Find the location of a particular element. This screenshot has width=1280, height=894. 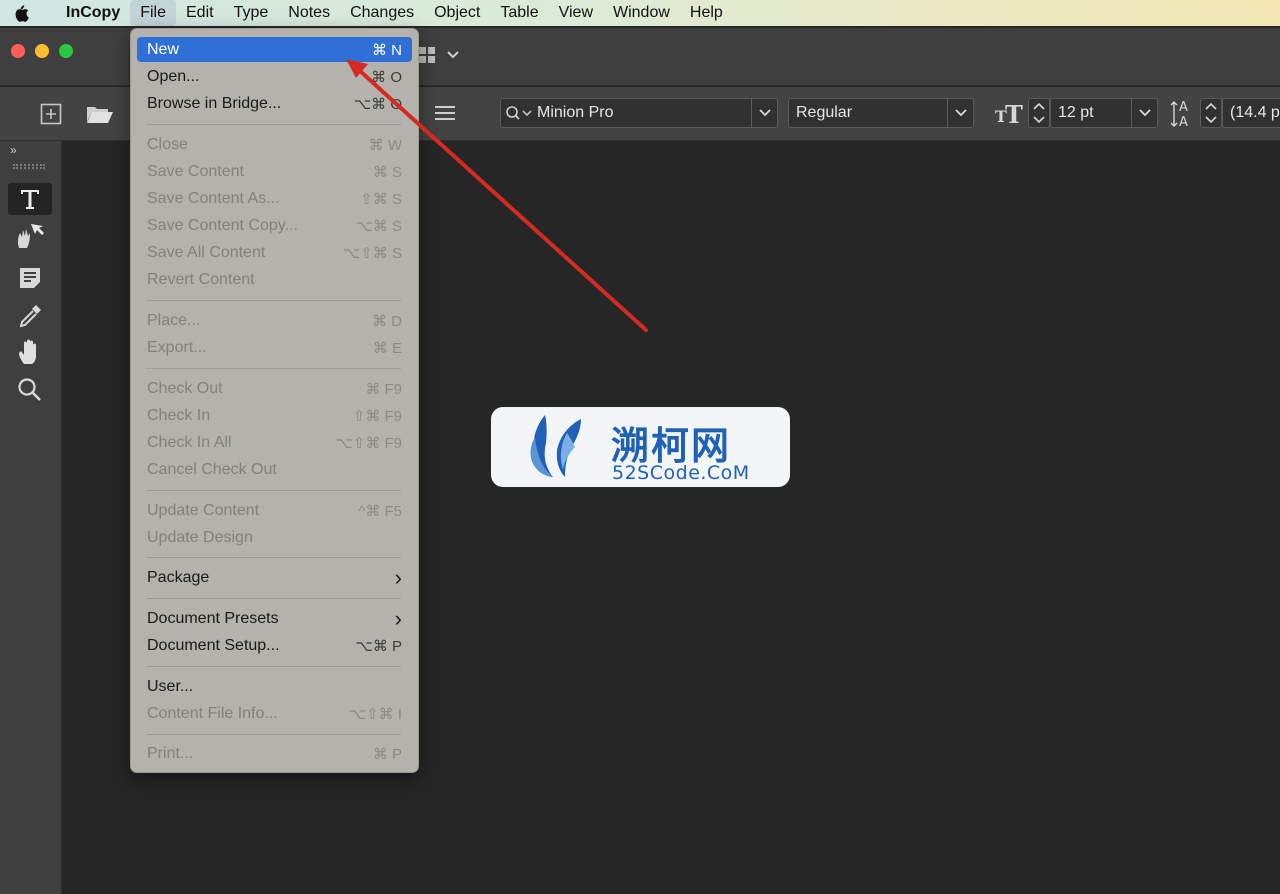

panel-grip-icon is located at coordinates (29, 166).